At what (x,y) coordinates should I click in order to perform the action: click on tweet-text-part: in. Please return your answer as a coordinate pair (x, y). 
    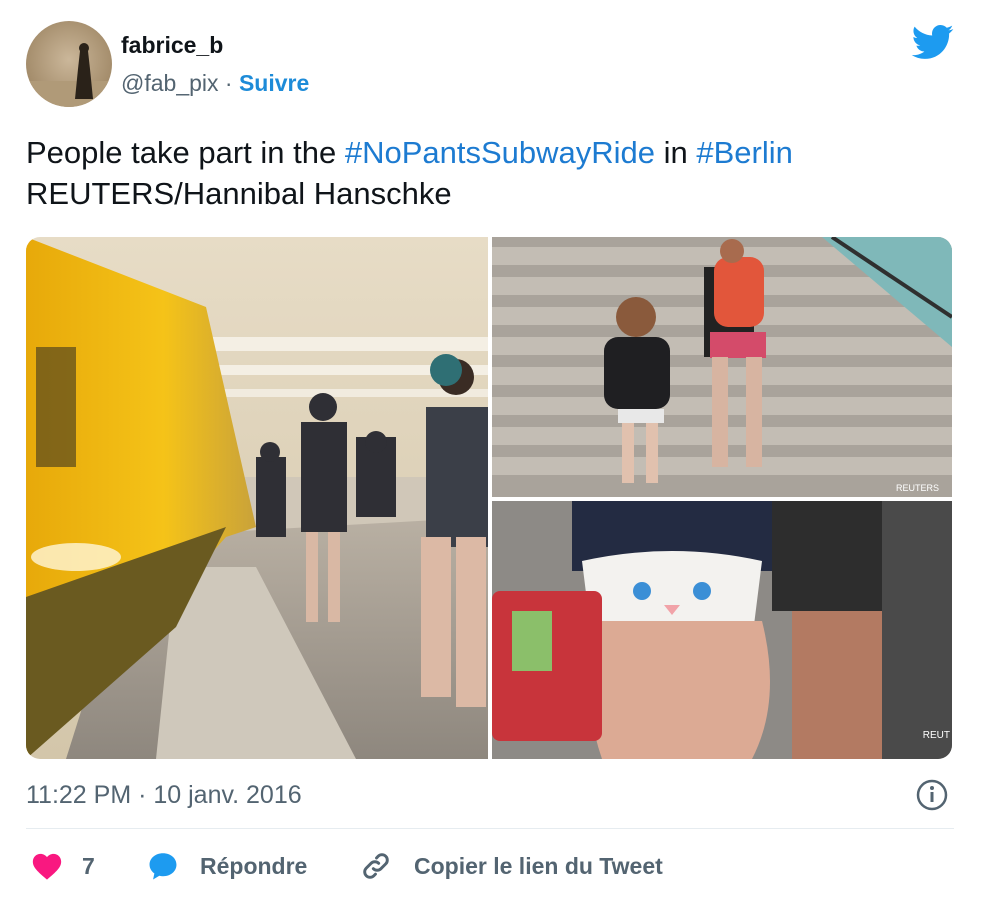
    Looking at the image, I should click on (676, 152).